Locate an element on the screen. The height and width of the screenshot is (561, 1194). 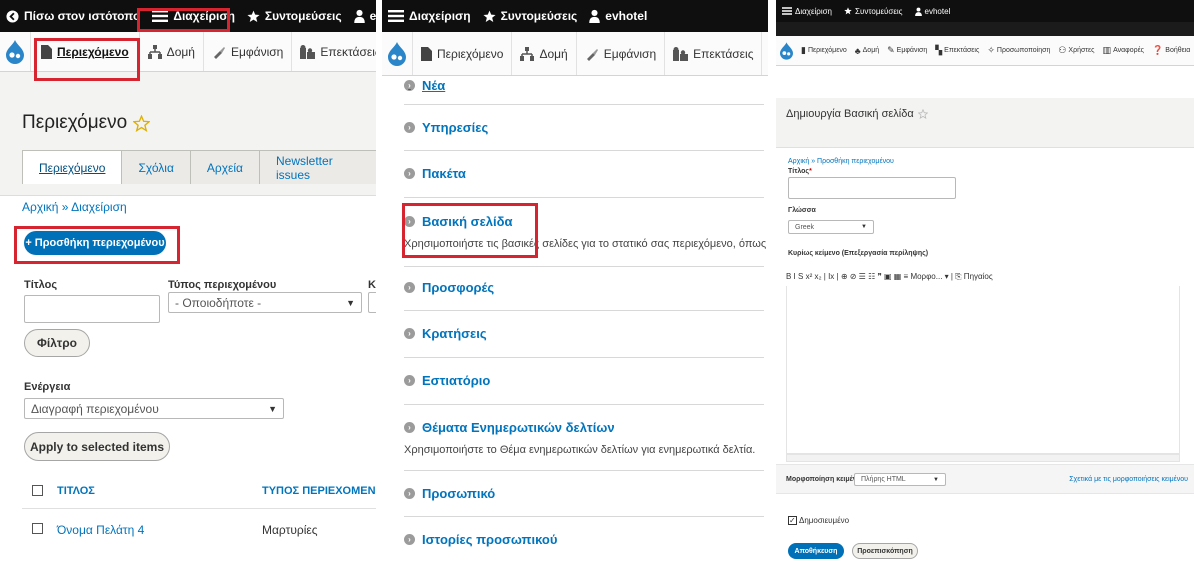
chevron-right-icon: › is located at coordinates (409, 539).